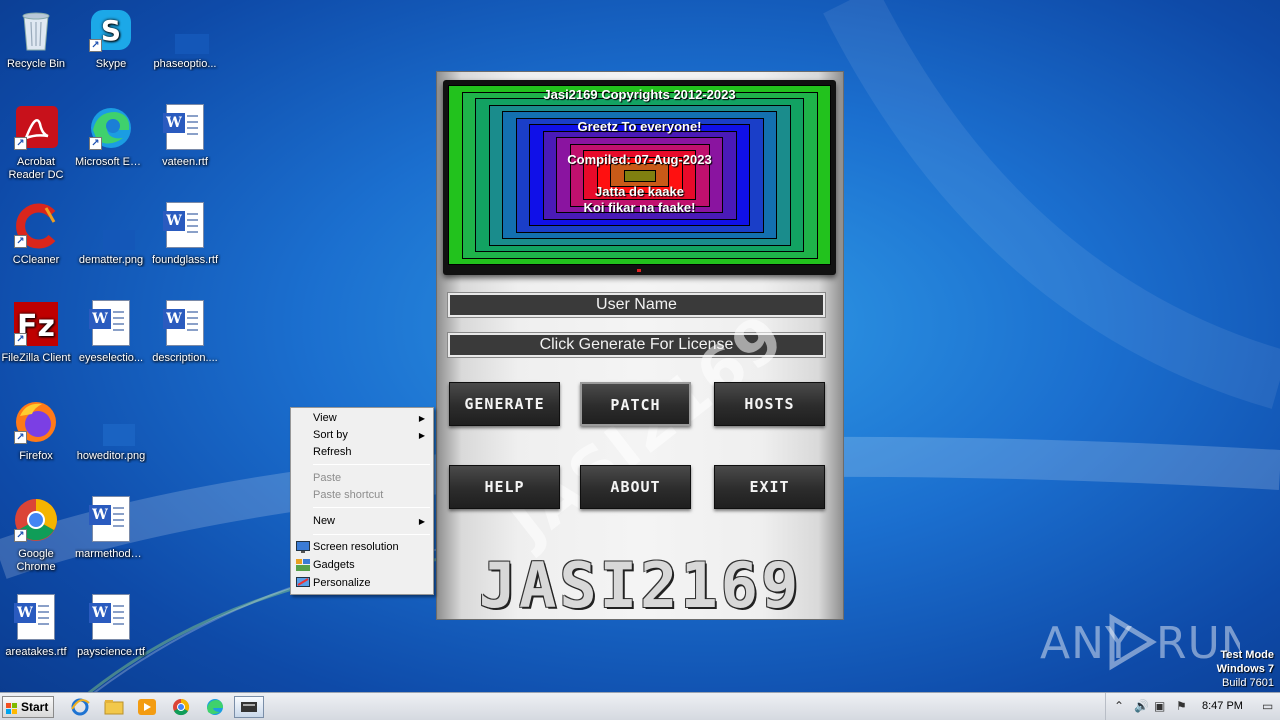 The height and width of the screenshot is (720, 1280). I want to click on desktop-icon-skype: S ↗ Skype, so click(111, 38).